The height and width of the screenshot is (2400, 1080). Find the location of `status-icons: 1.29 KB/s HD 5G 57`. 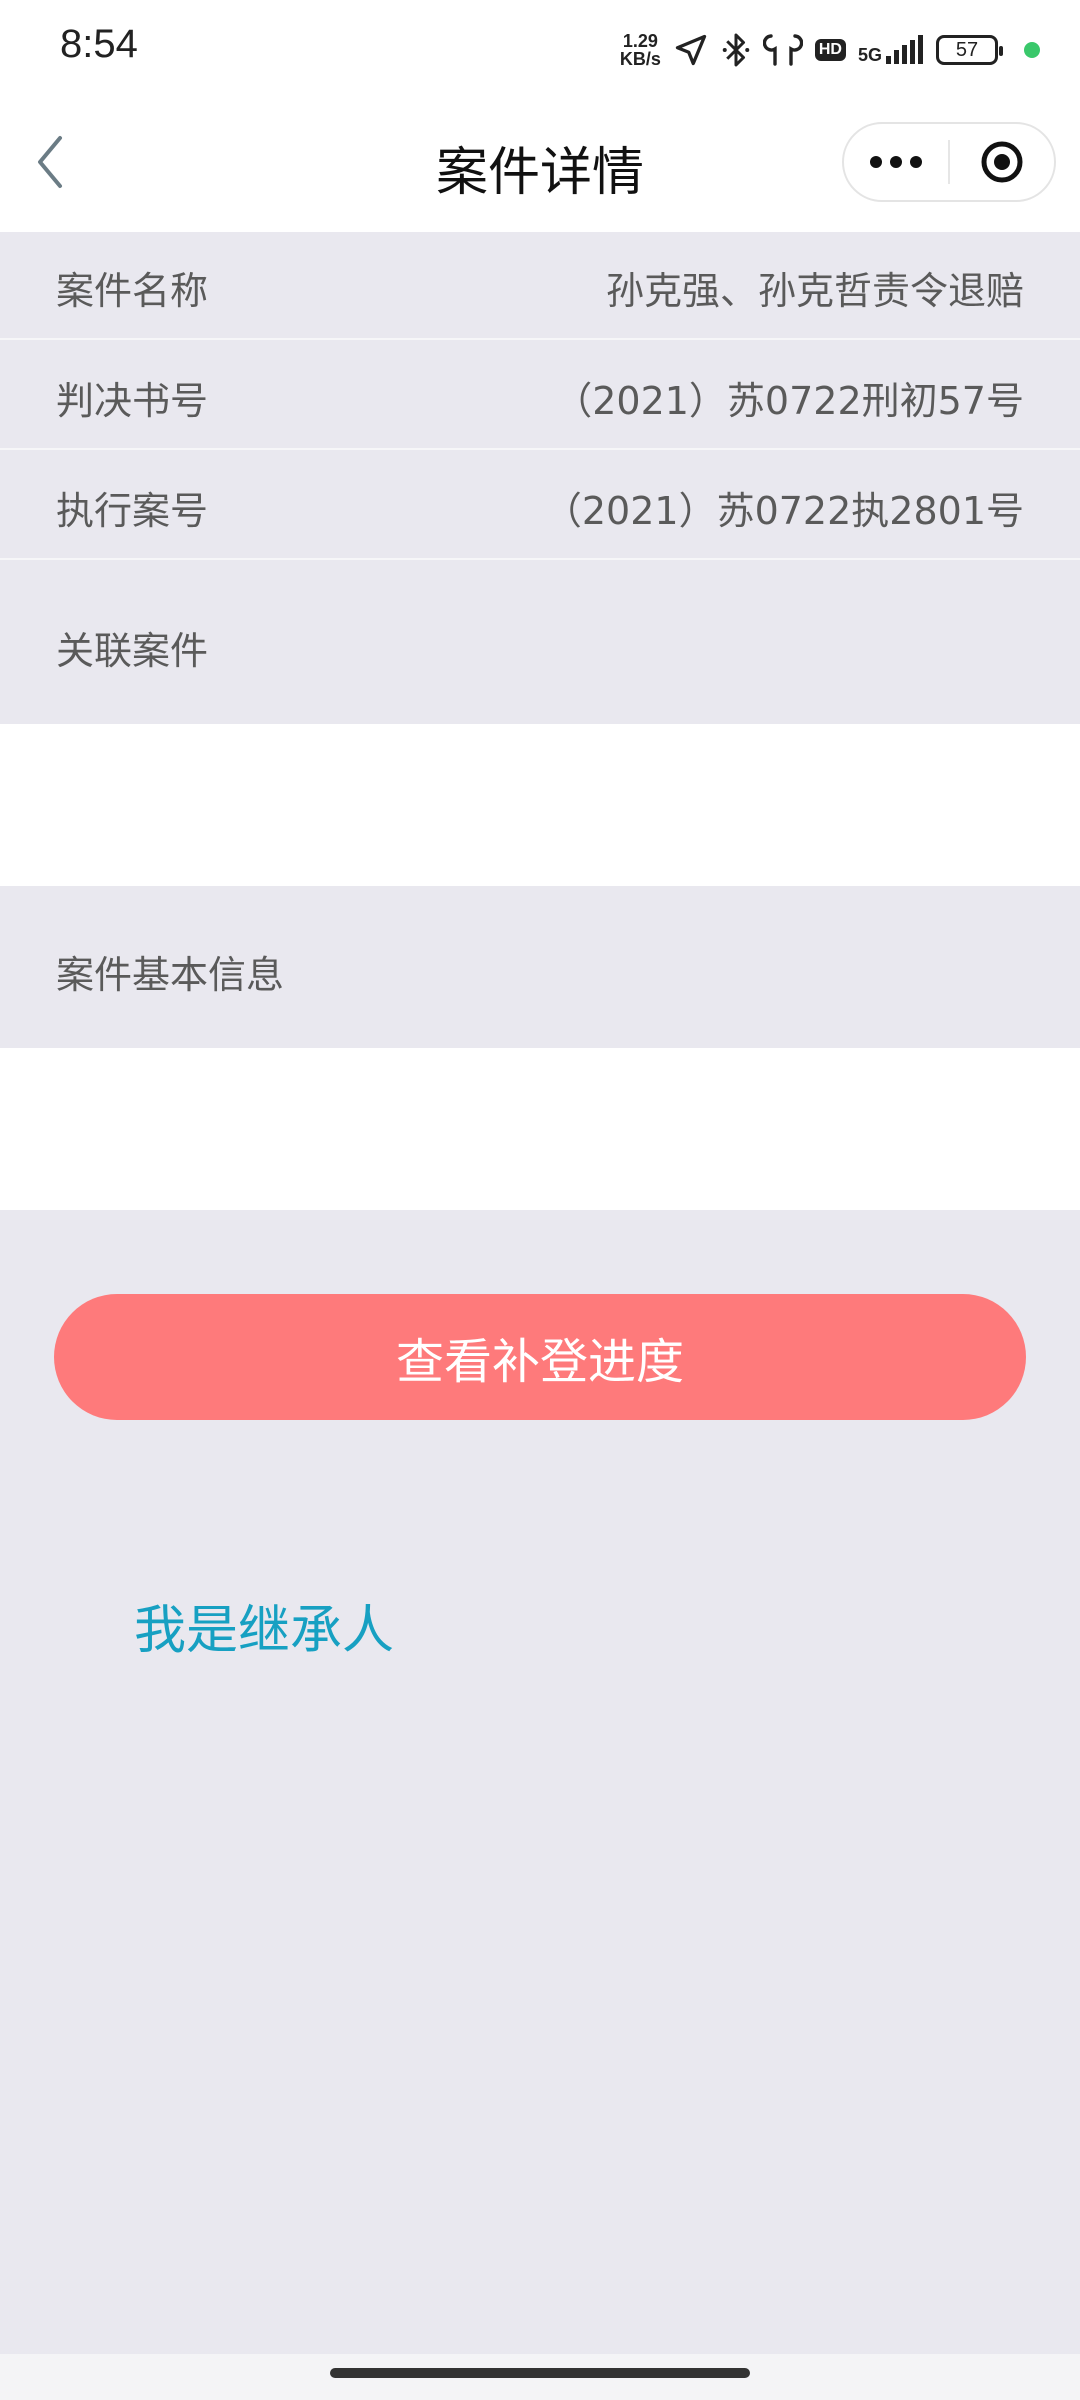

status-icons: 1.29 KB/s HD 5G 57 is located at coordinates (830, 50).